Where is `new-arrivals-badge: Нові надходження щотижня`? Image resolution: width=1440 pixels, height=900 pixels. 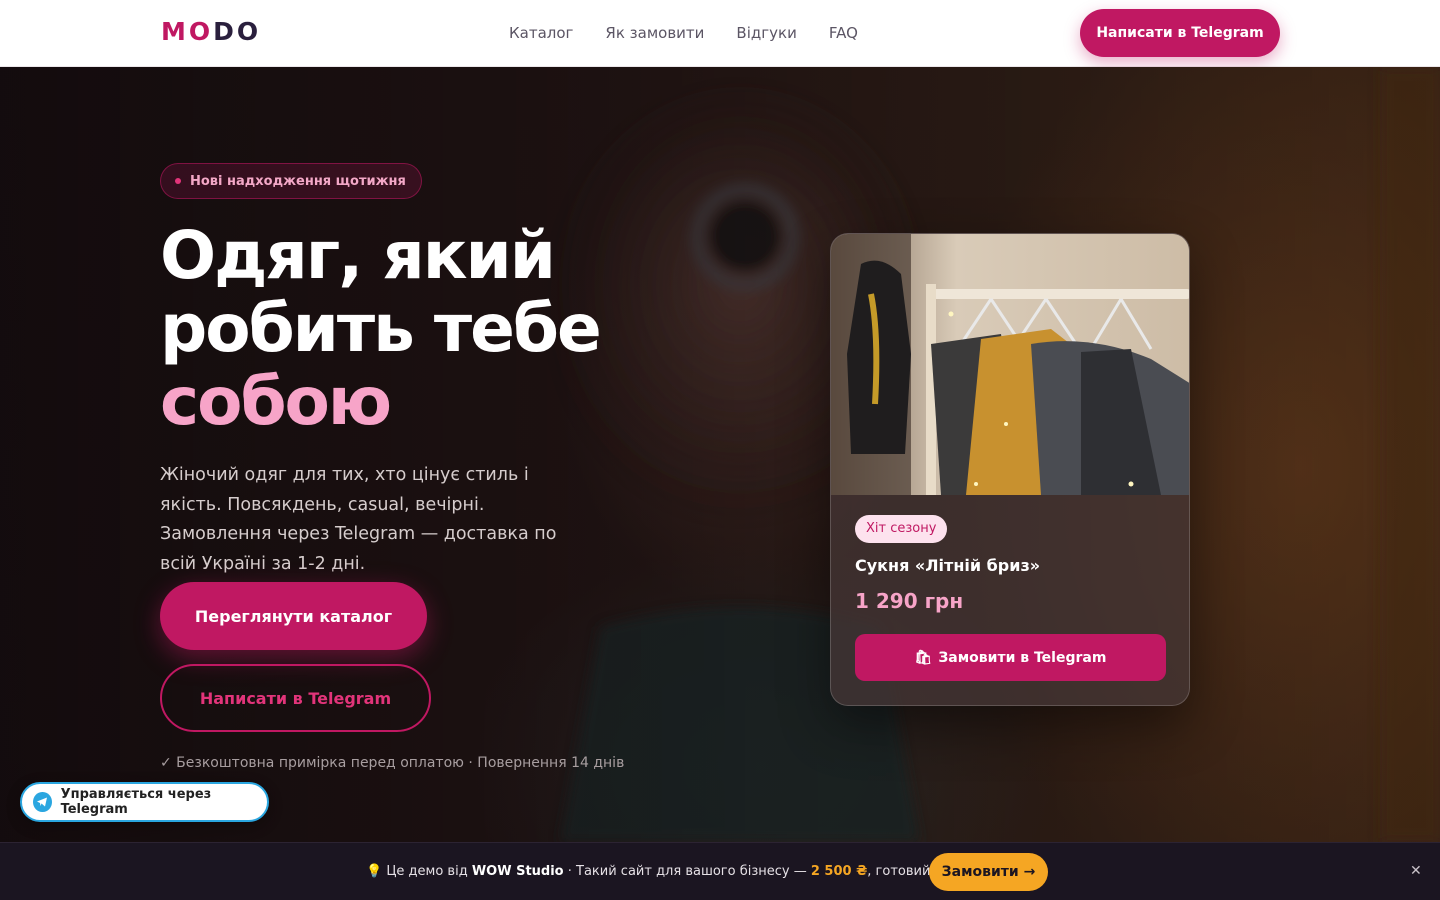
new-arrivals-badge: Нові надходження щотижня is located at coordinates (291, 181).